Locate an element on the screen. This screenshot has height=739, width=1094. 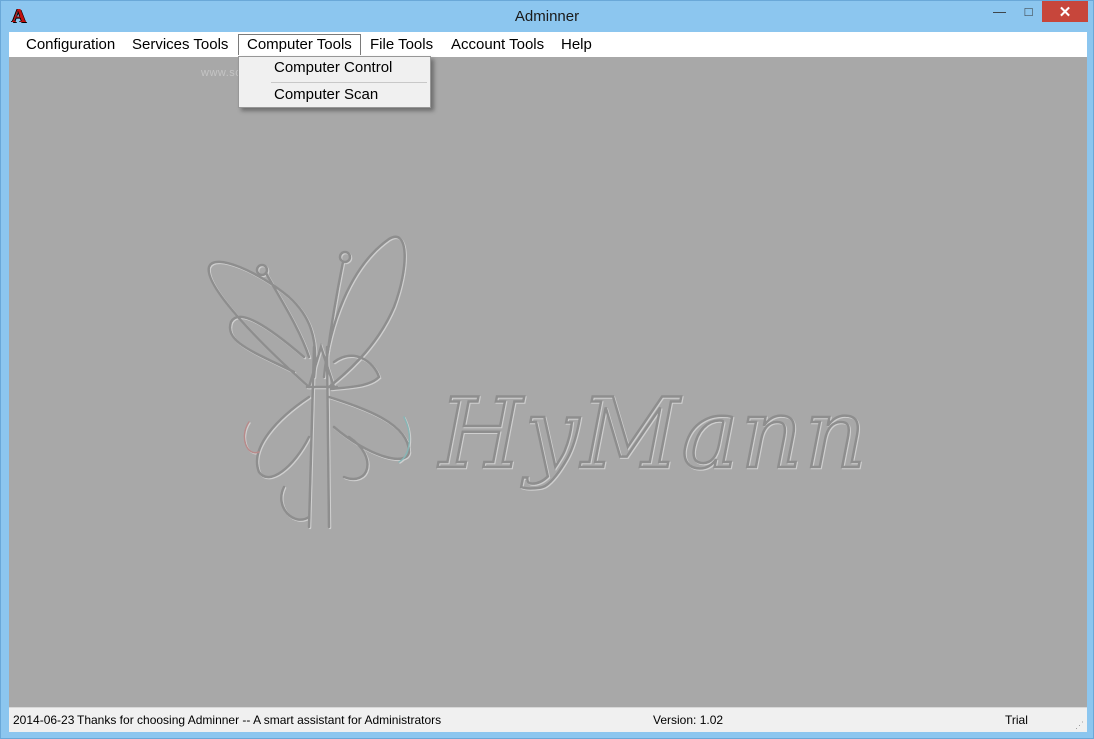
maximize-icon: □ is located at coordinates (1028, 11).